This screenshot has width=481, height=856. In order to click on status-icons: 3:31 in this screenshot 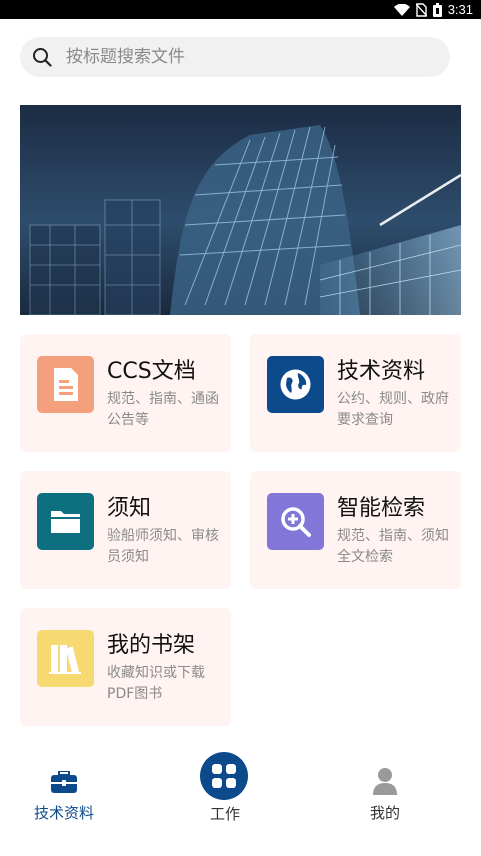, I will do `click(433, 9)`.